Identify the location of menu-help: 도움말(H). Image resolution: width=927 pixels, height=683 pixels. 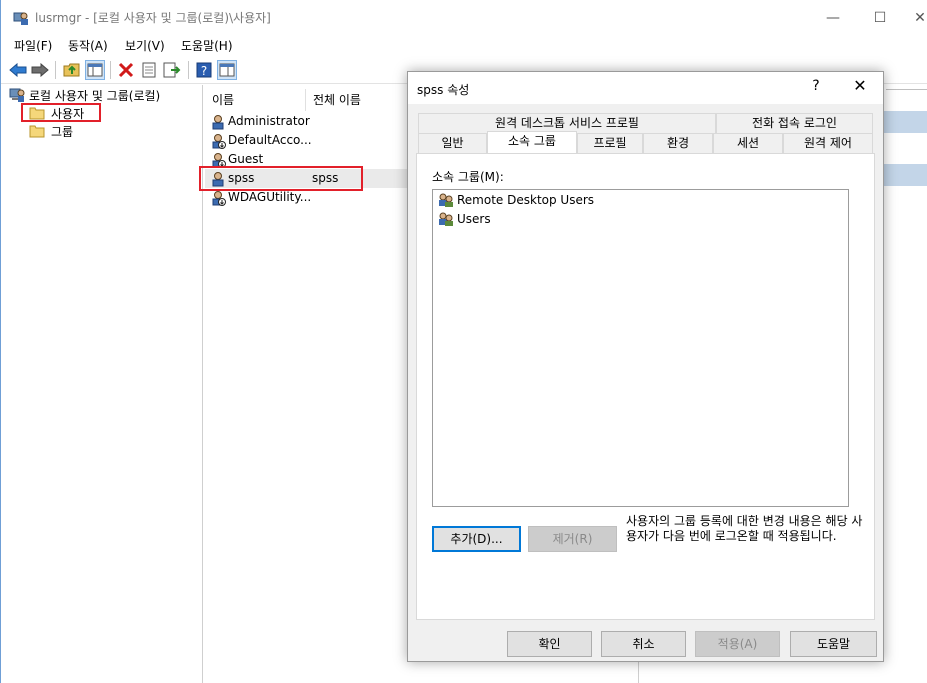
(207, 45).